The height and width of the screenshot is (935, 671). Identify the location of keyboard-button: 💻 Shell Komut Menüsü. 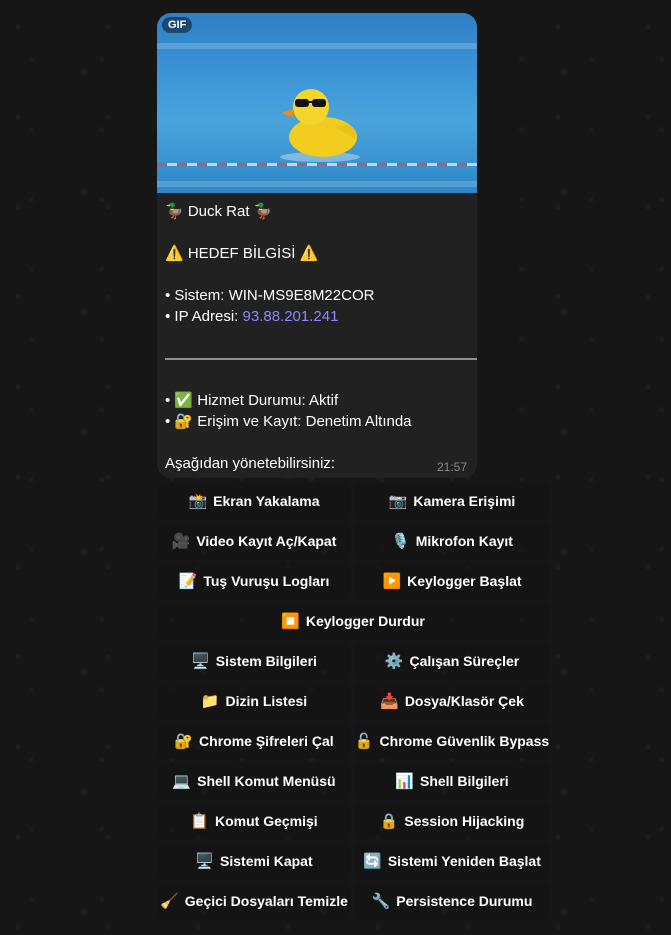
(254, 781).